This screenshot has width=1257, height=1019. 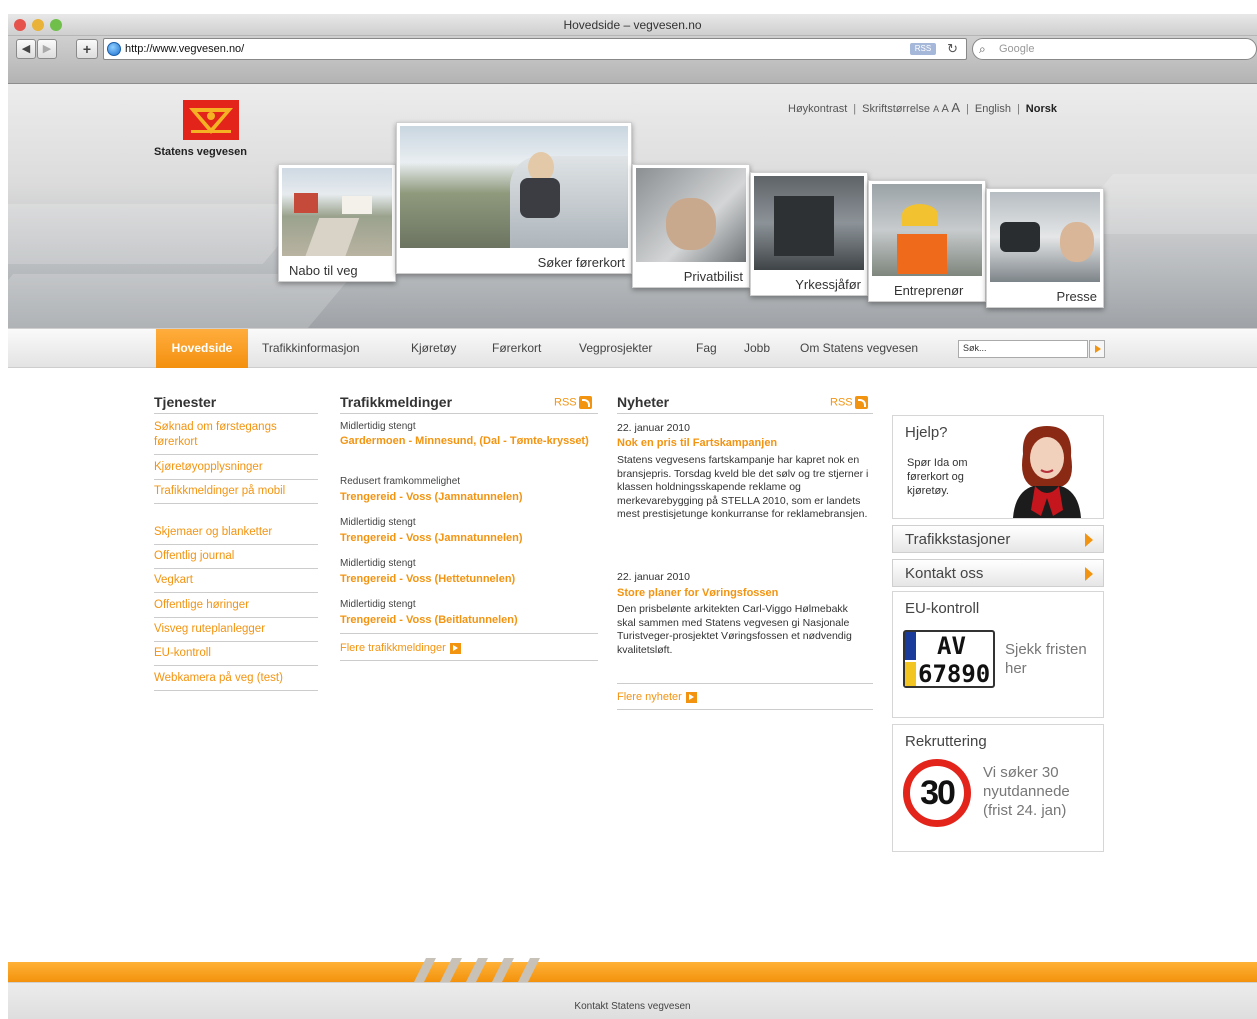 I want to click on hero-tile-nabo: Nabo til veg, so click(x=337, y=223).